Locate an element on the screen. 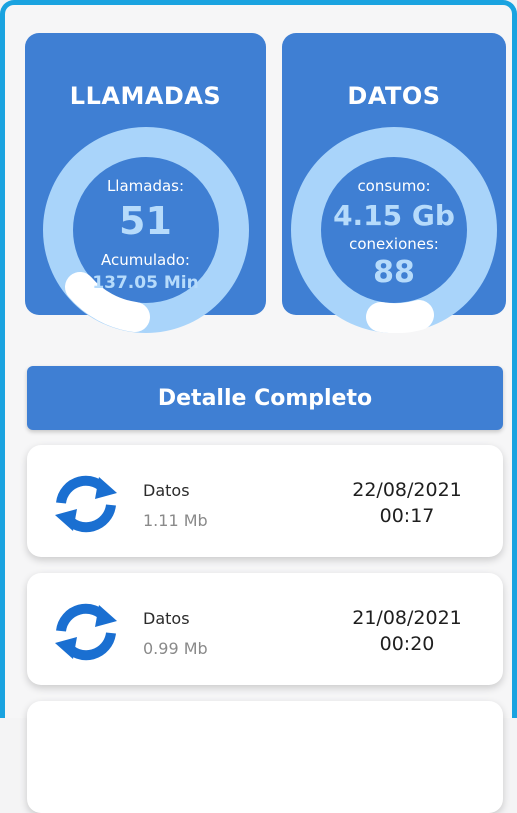  data-ring: consumo: 4.15 Gb conexiones: 88 is located at coordinates (394, 230).